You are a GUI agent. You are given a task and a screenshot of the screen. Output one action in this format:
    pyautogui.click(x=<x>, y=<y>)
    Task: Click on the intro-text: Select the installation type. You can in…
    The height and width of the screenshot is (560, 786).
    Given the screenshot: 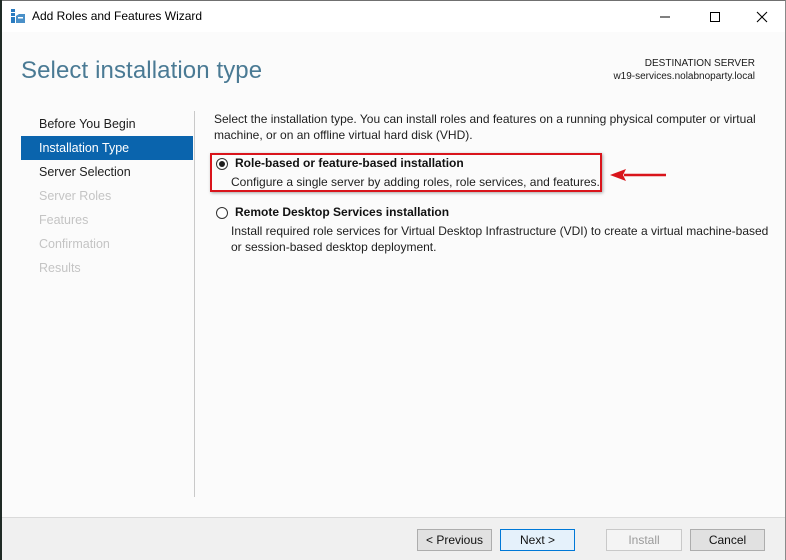 What is the action you would take?
    pyautogui.click(x=485, y=127)
    